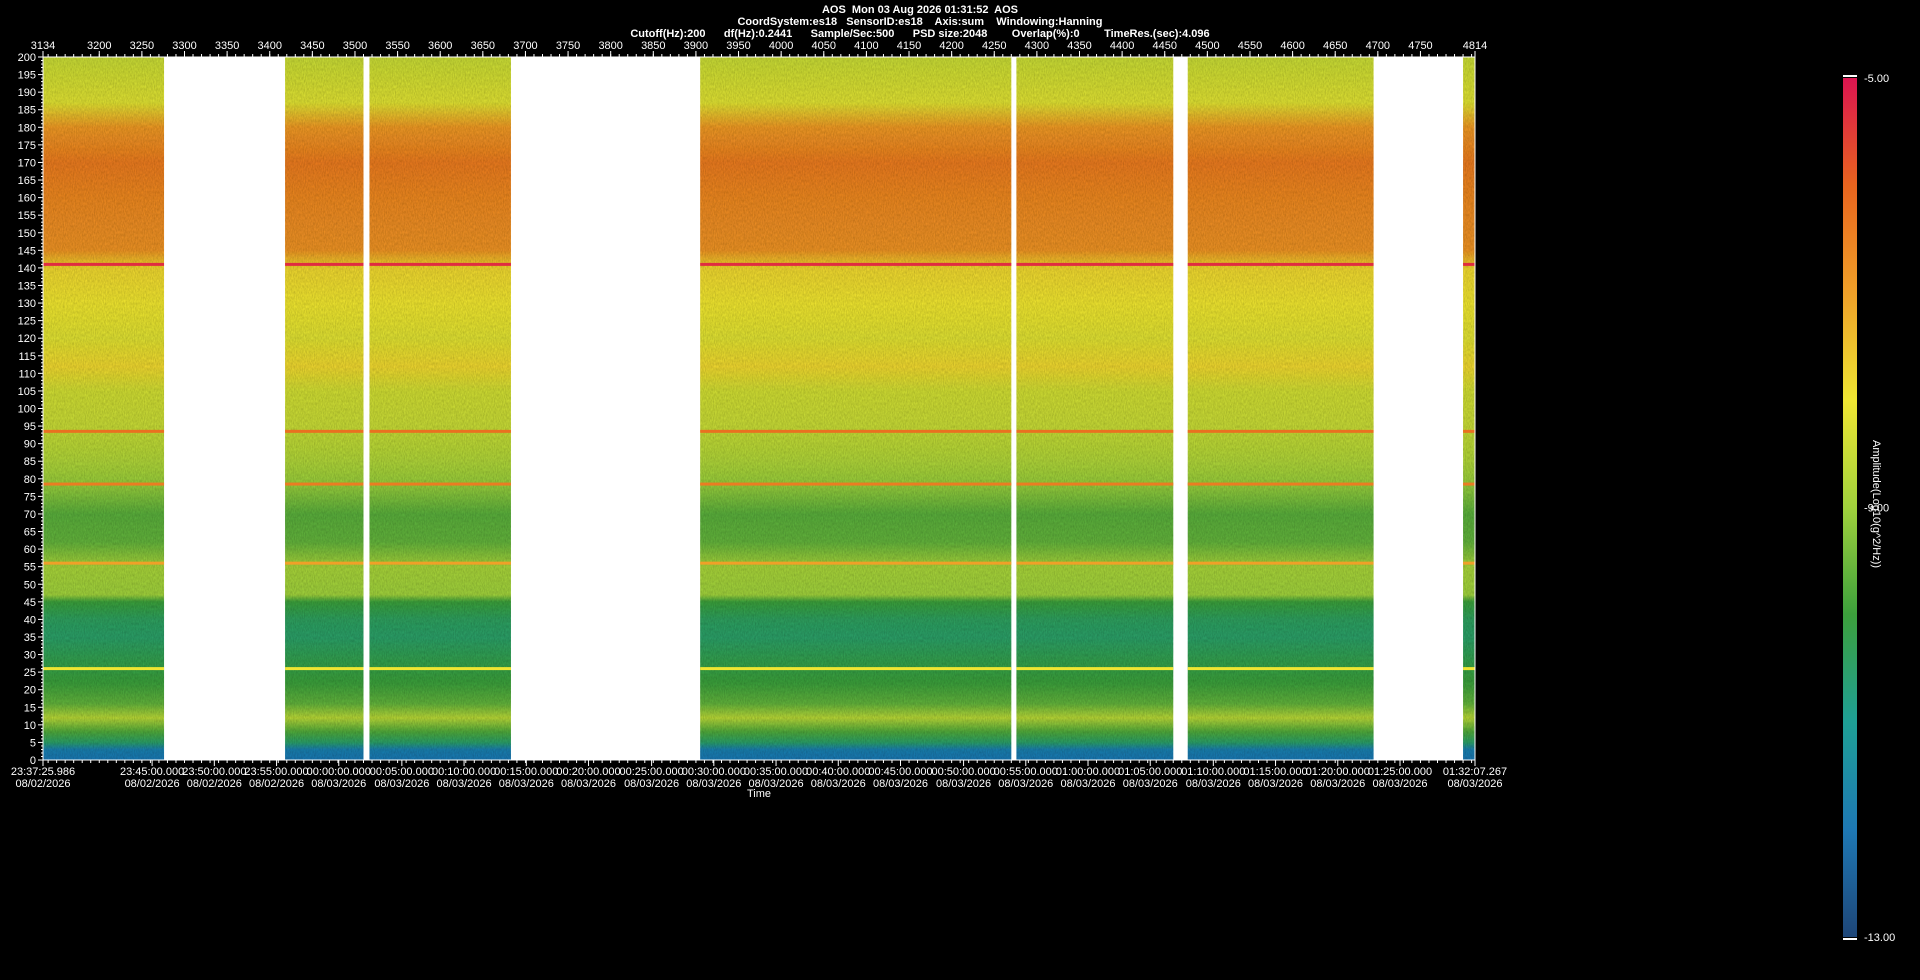 This screenshot has width=1920, height=980. What do you see at coordinates (27, 216) in the screenshot?
I see `y-tick-label: 155` at bounding box center [27, 216].